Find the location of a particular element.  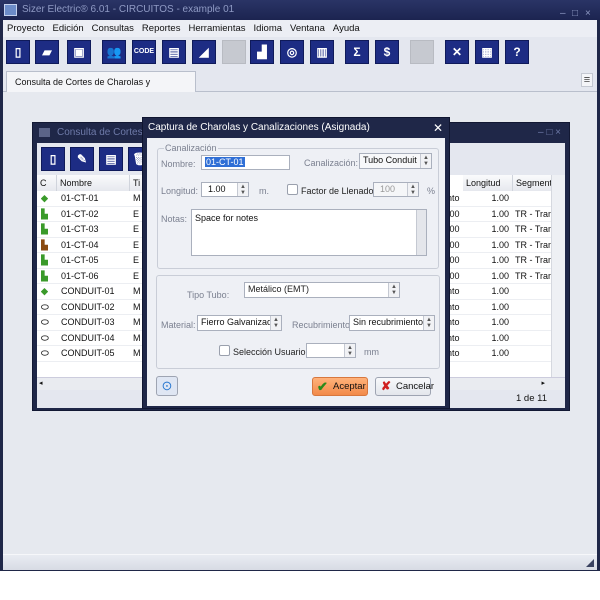

recubrimiento-select: Sin recubrimiento ▲ ▼ is located at coordinates (392, 323).